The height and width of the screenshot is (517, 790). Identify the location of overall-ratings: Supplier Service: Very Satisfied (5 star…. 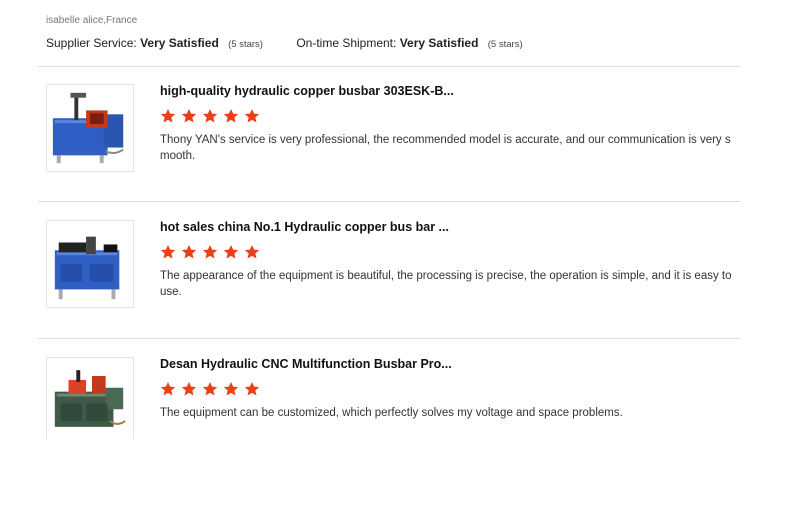
(284, 43).